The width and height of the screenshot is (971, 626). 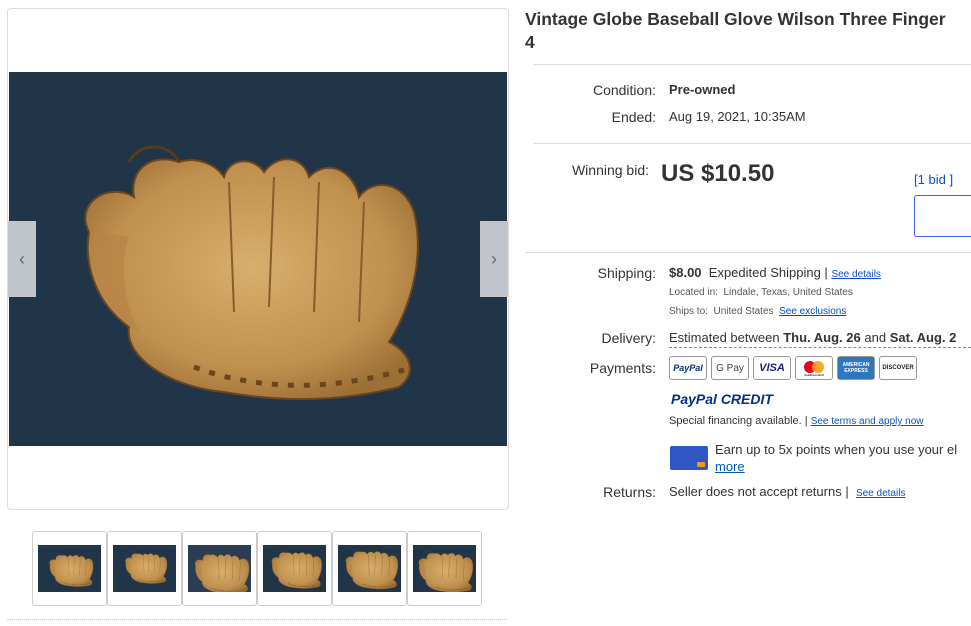 I want to click on ships-to: Ships to: United States See exclusions, so click(x=757, y=311).